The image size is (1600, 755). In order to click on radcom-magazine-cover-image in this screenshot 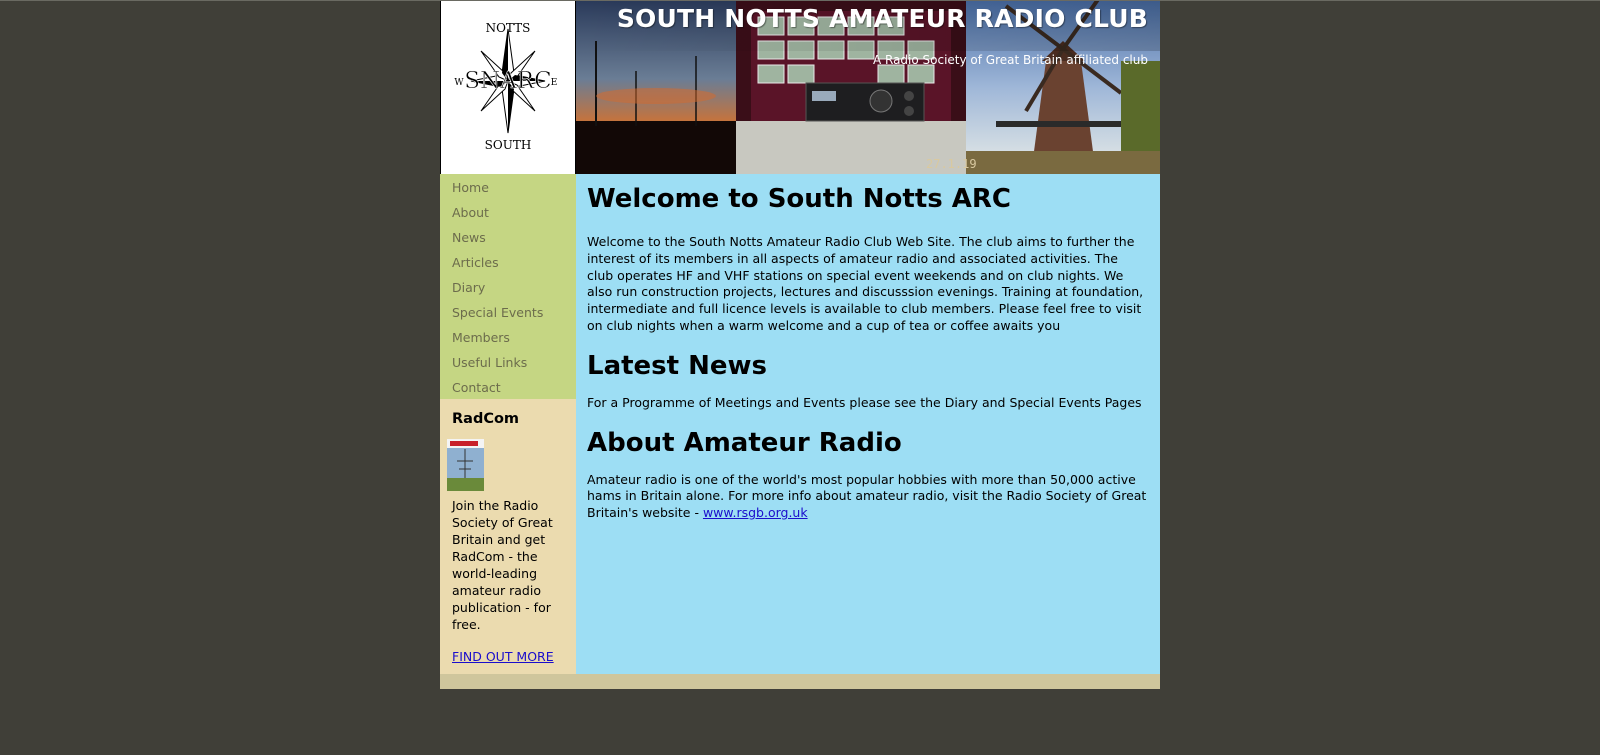, I will do `click(465, 465)`.